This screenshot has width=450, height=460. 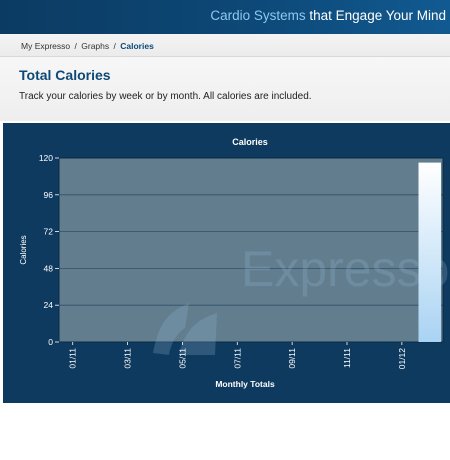 What do you see at coordinates (49, 195) in the screenshot?
I see `y-tick-label: 96` at bounding box center [49, 195].